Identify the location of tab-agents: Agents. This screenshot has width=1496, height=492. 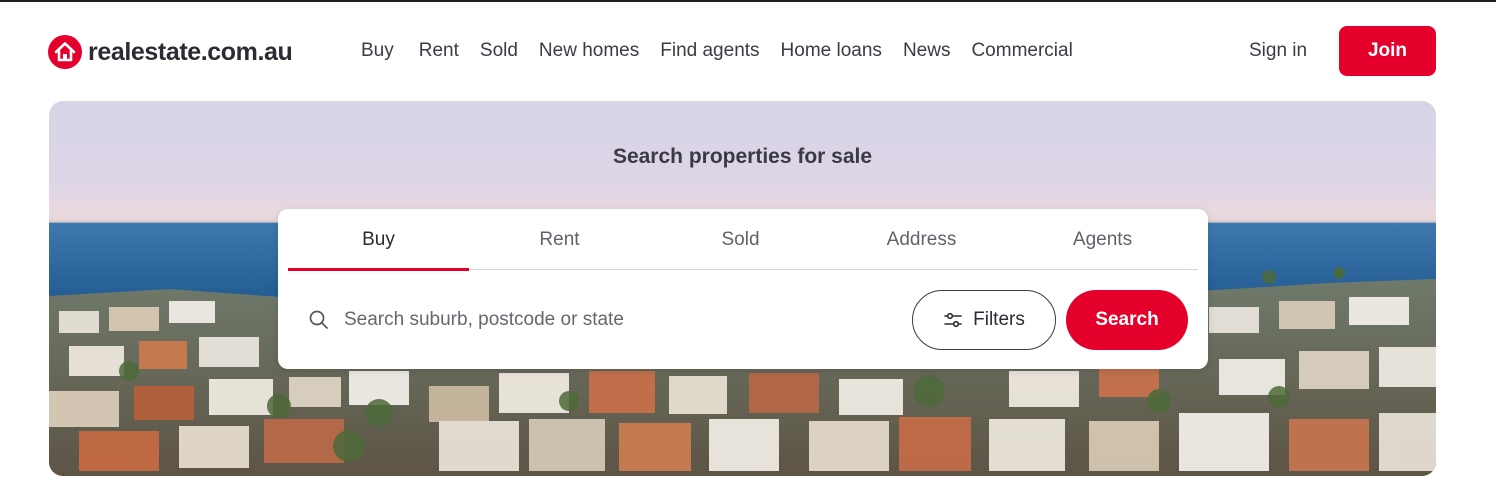
(1102, 239).